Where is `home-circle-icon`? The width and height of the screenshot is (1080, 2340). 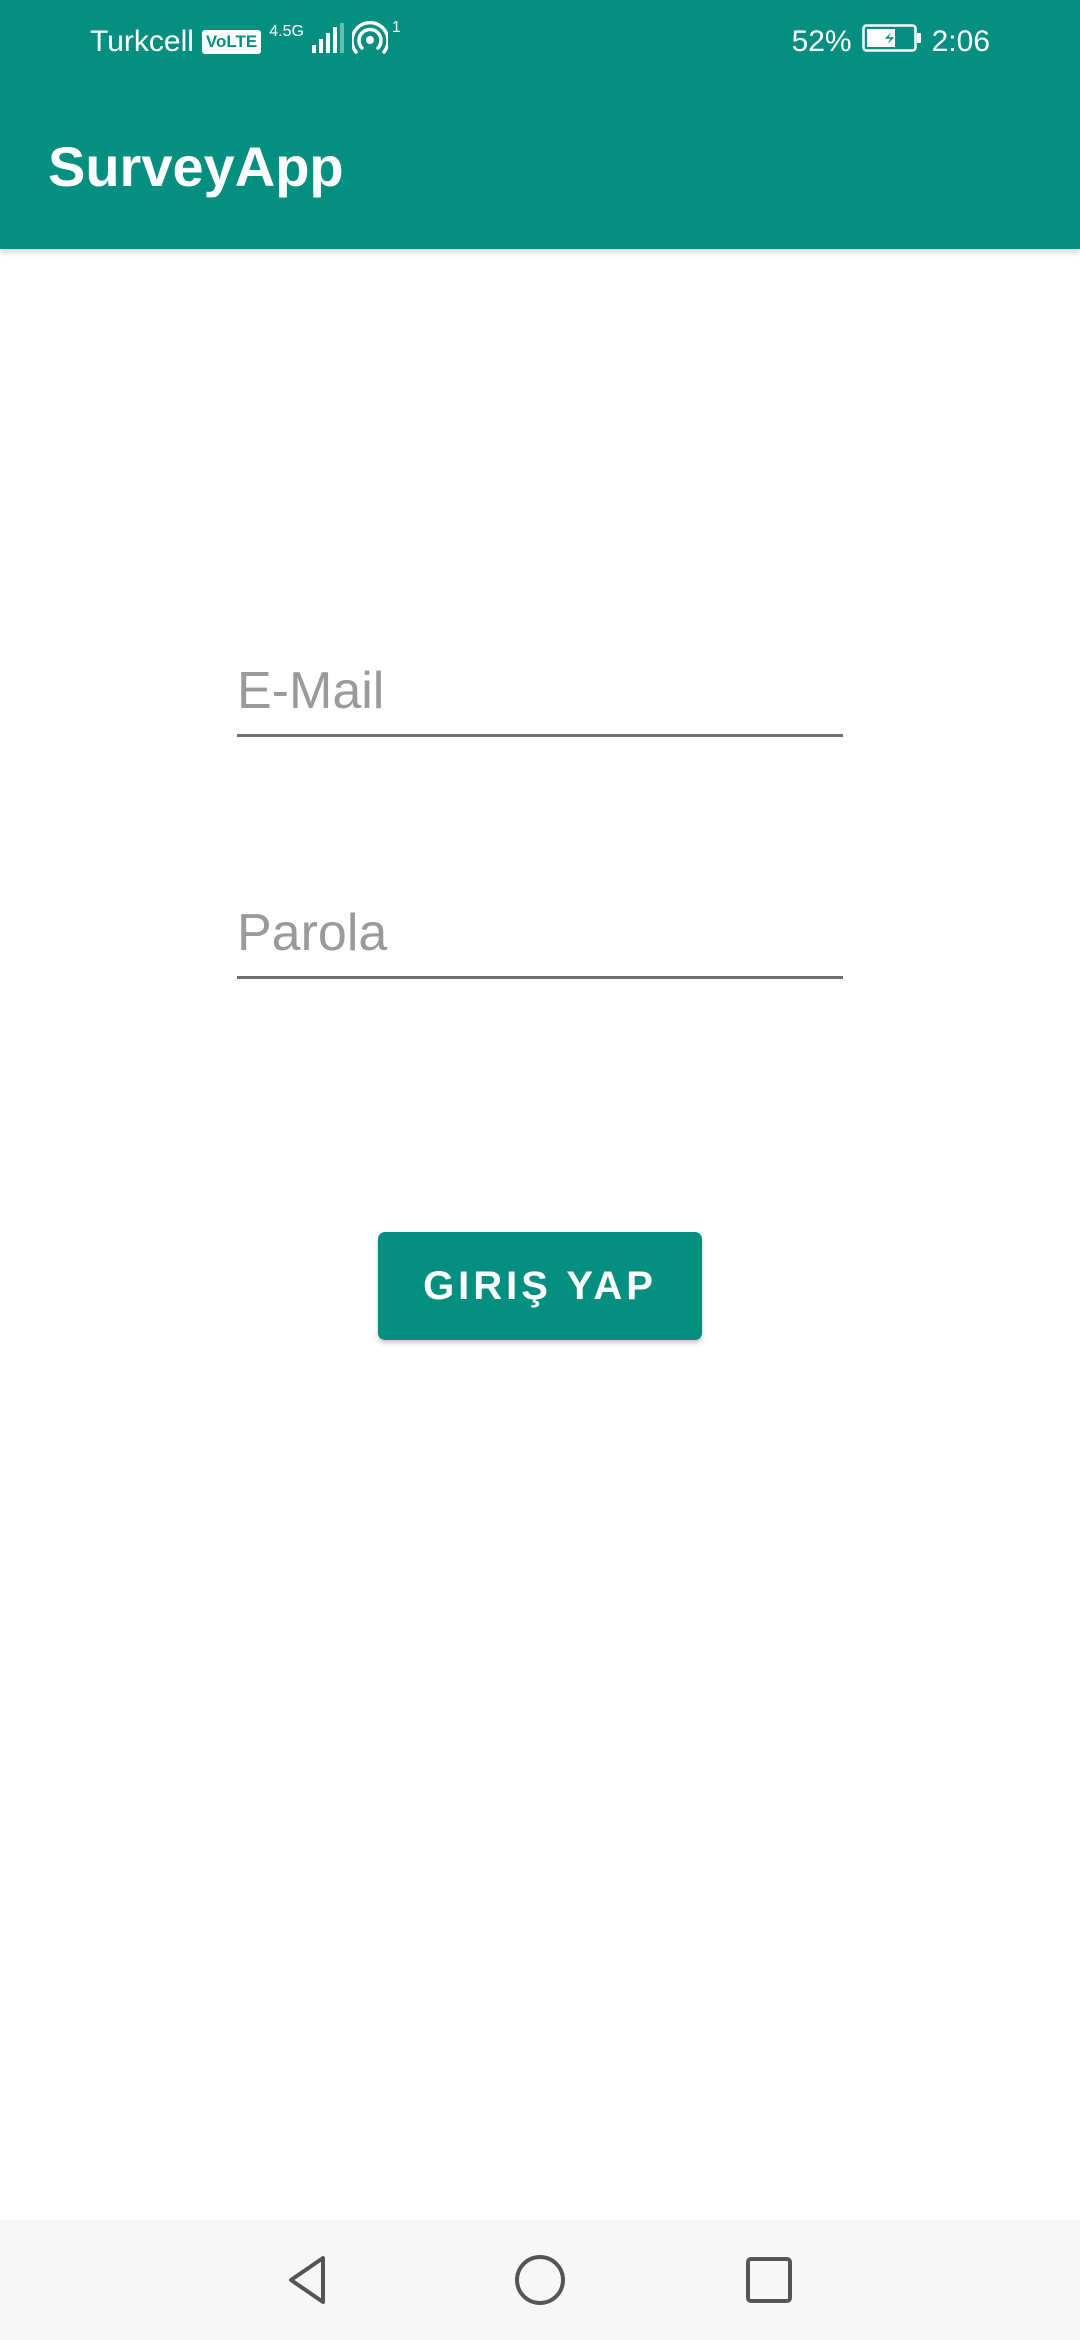
home-circle-icon is located at coordinates (540, 2280).